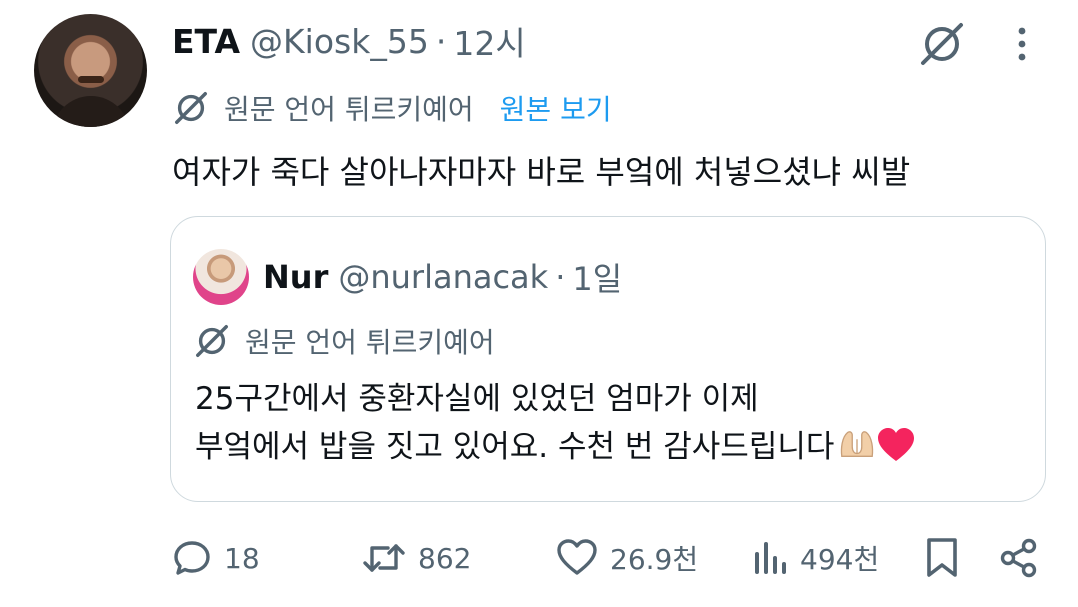 This screenshot has height=607, width=1078. I want to click on avatar-shirt, so click(91, 111).